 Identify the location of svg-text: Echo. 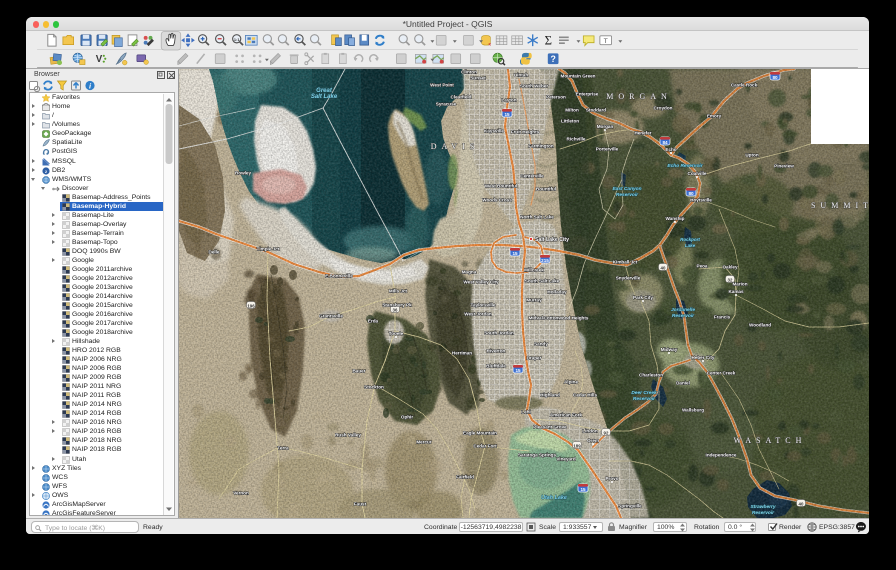
(670, 149).